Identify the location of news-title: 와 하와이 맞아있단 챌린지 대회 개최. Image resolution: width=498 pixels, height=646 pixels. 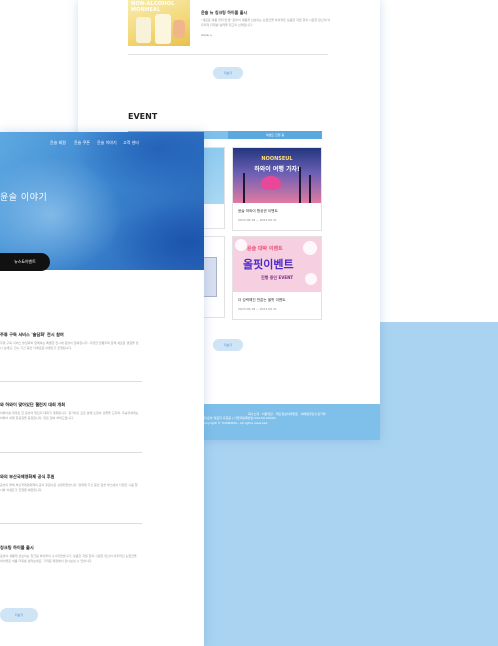
(32, 405).